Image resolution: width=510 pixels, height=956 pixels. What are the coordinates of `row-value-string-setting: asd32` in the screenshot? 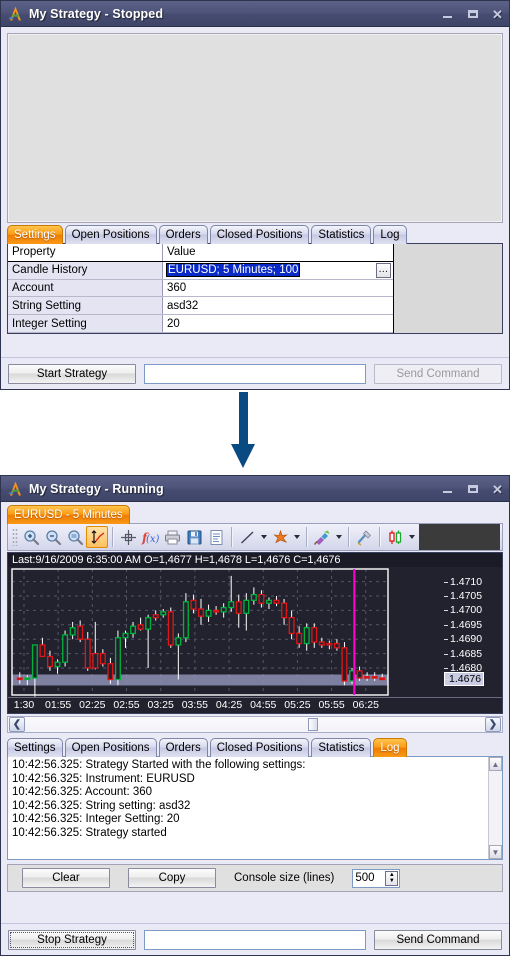 It's located at (278, 306).